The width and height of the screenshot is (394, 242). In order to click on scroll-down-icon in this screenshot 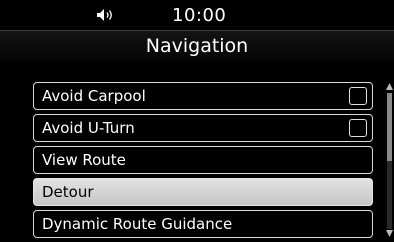, I will do `click(389, 233)`.